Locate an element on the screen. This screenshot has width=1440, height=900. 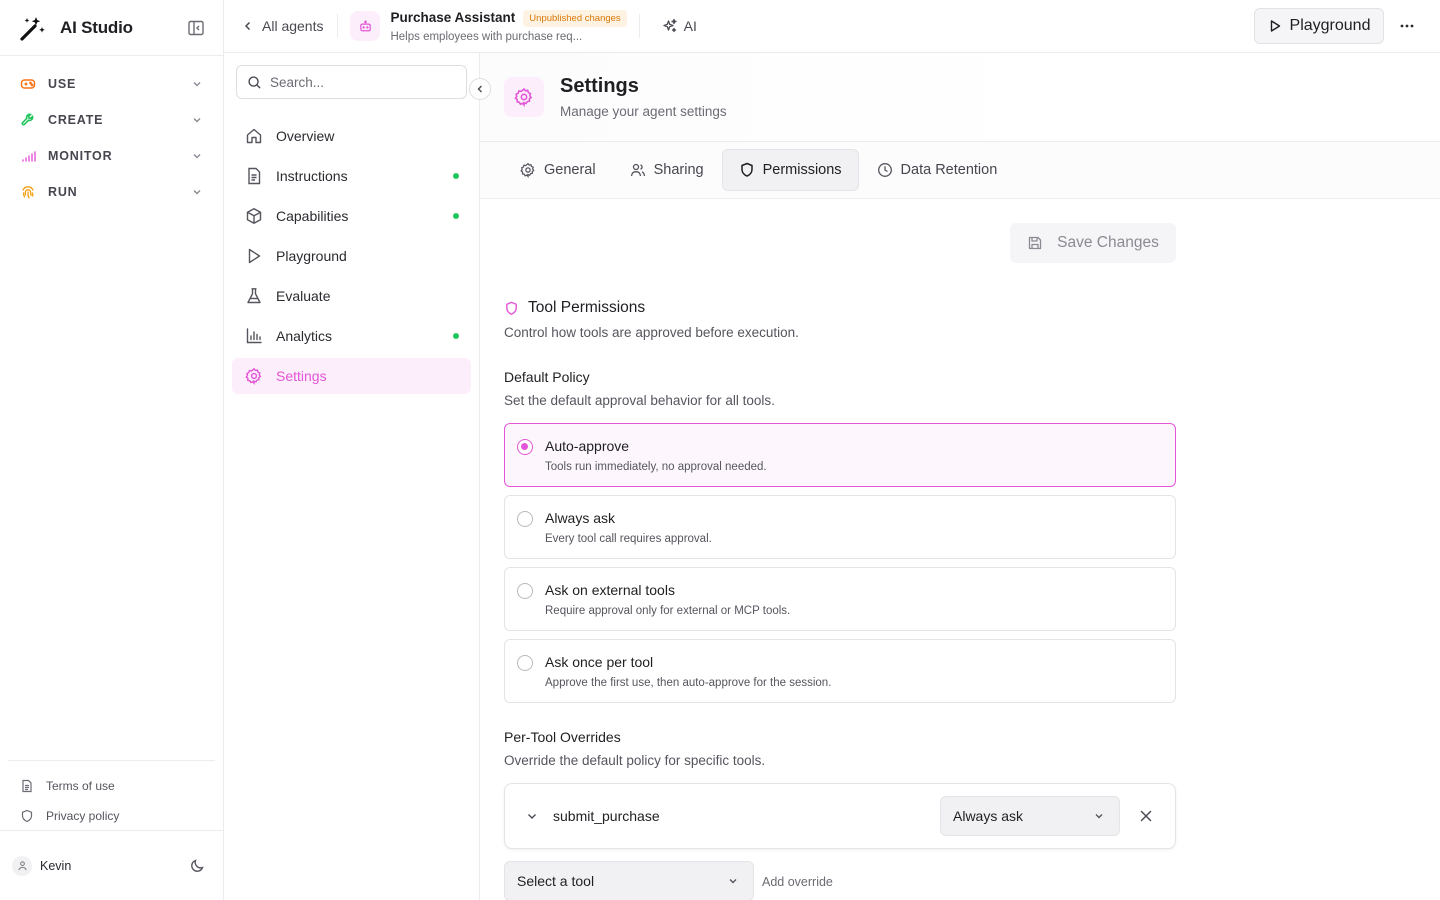
nav-group-label: RUN is located at coordinates (63, 192).